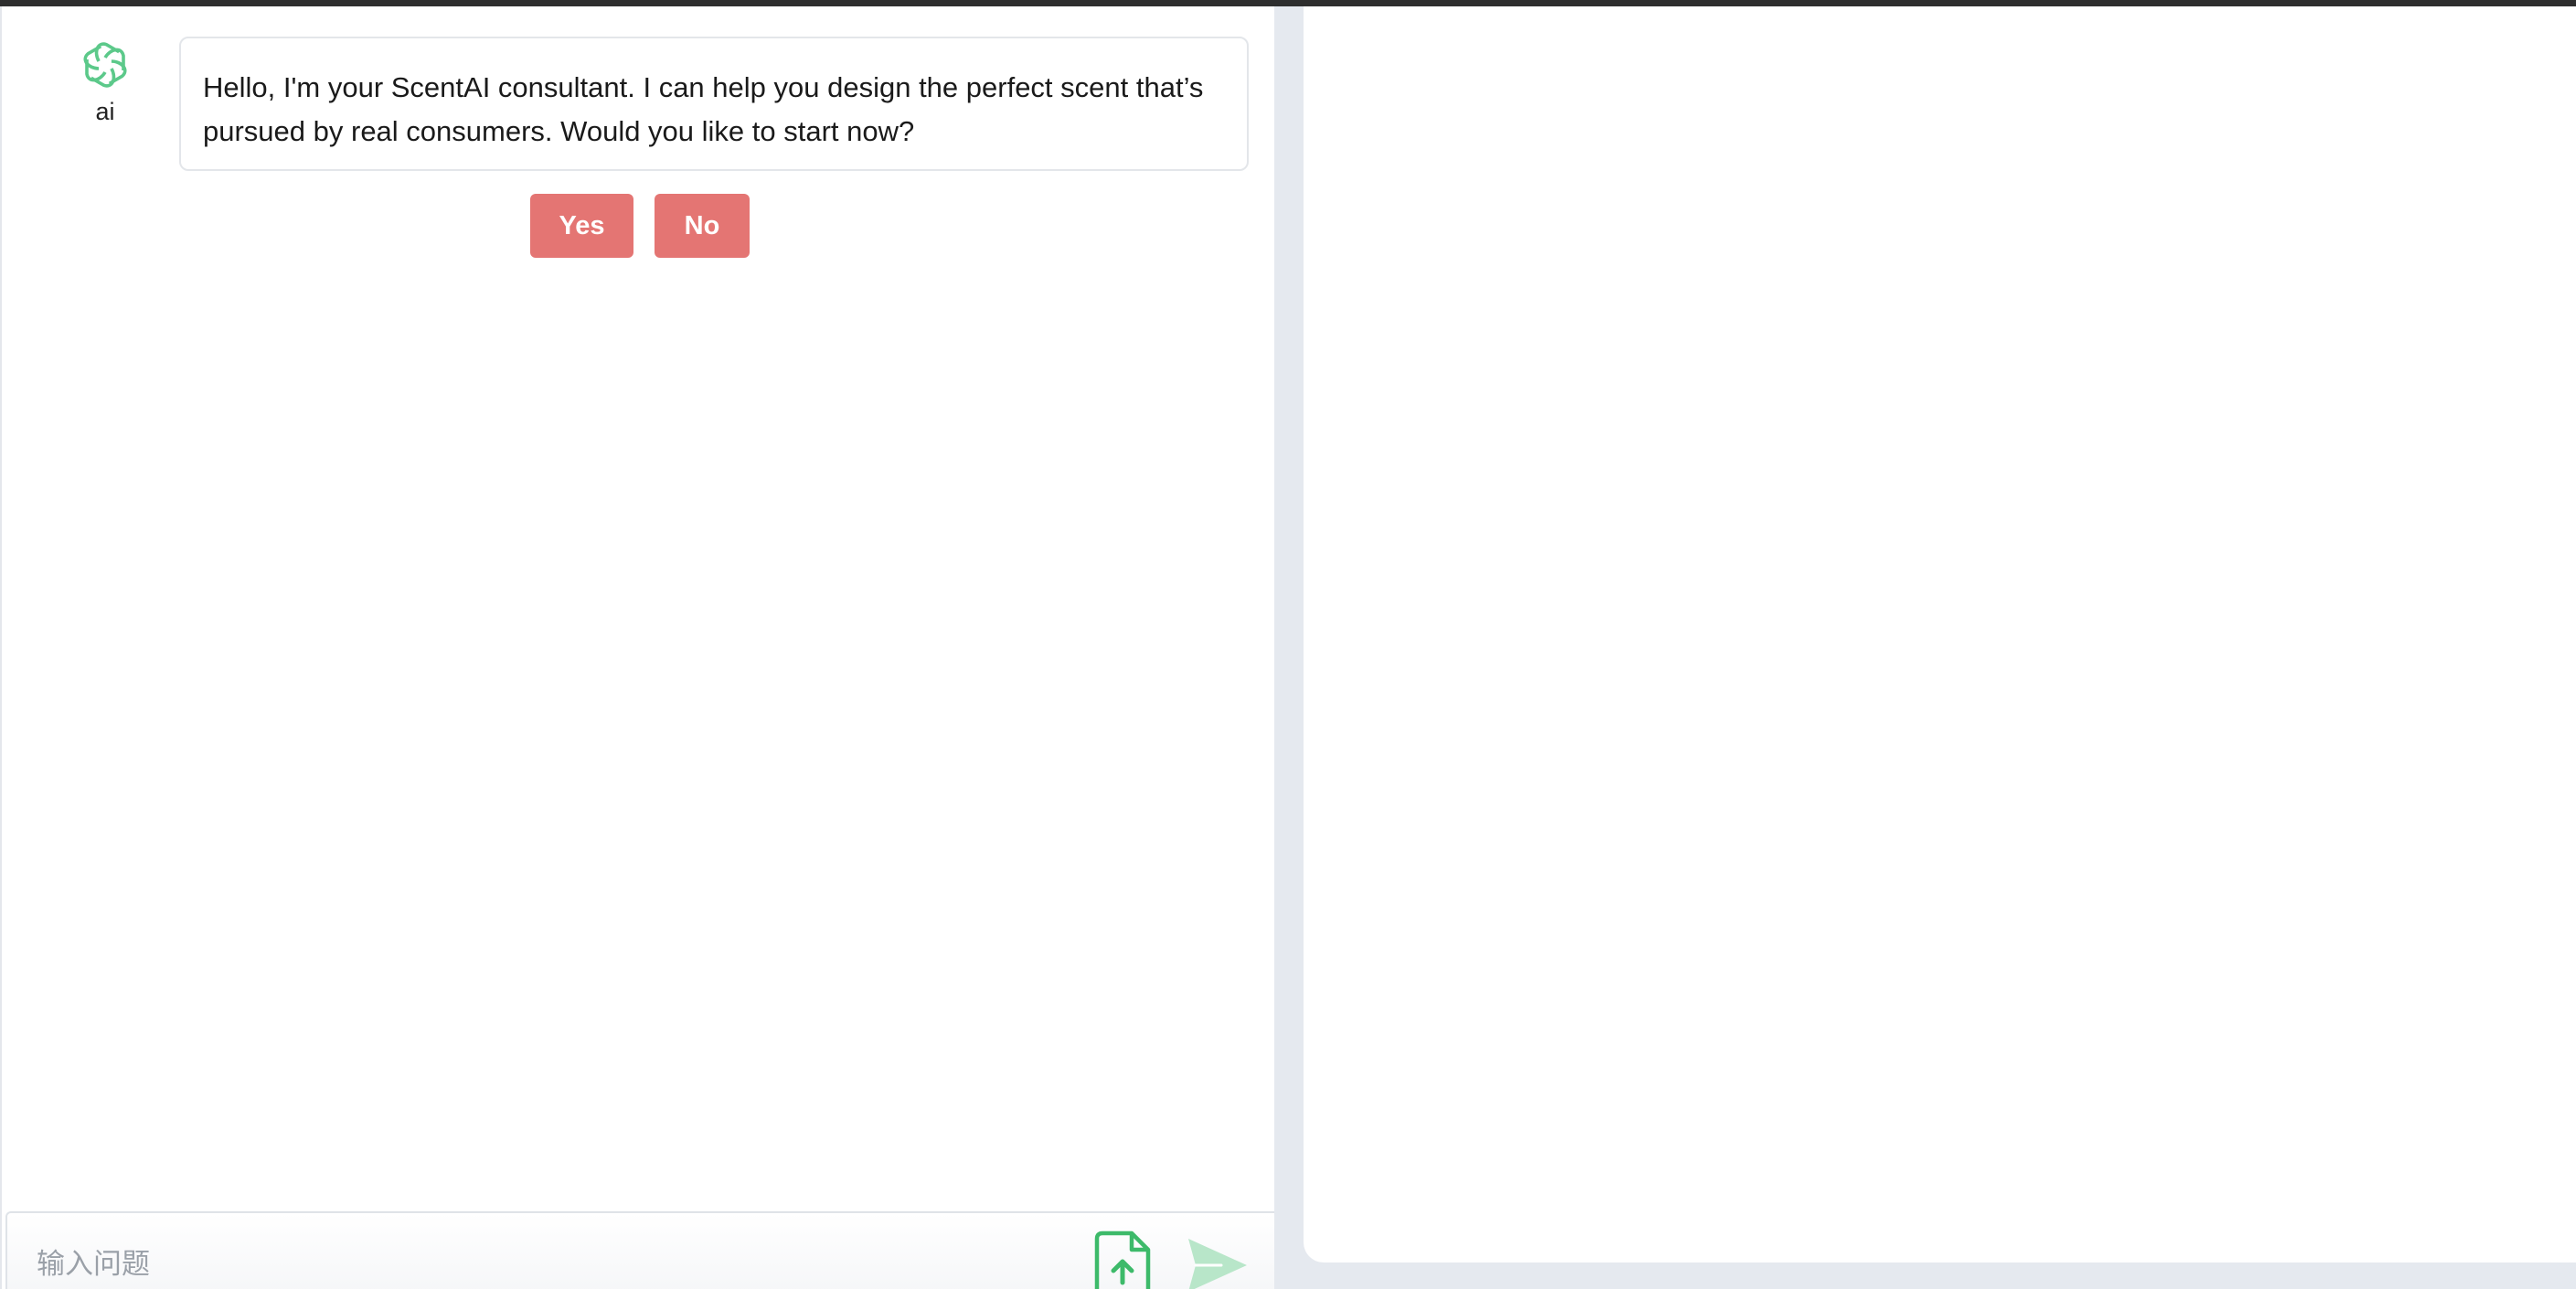 This screenshot has width=2576, height=1289. What do you see at coordinates (105, 112) in the screenshot?
I see `avatar-label: ai` at bounding box center [105, 112].